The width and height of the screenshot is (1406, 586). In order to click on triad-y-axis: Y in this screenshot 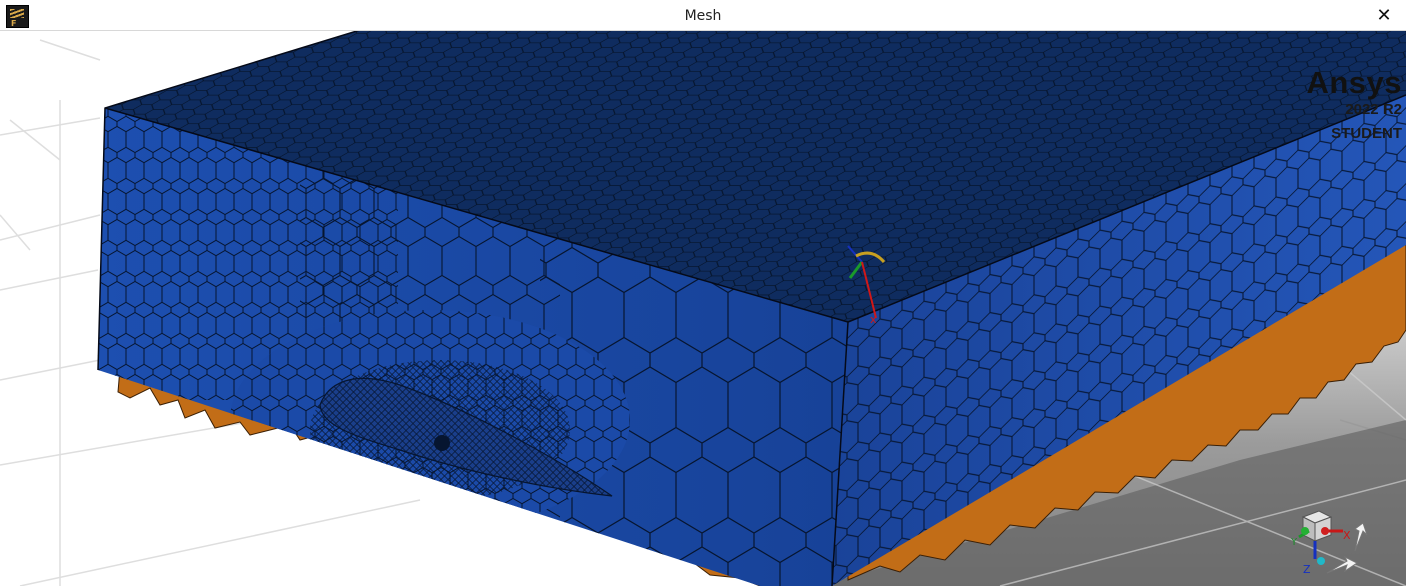, I will do `click(1300, 537)`.